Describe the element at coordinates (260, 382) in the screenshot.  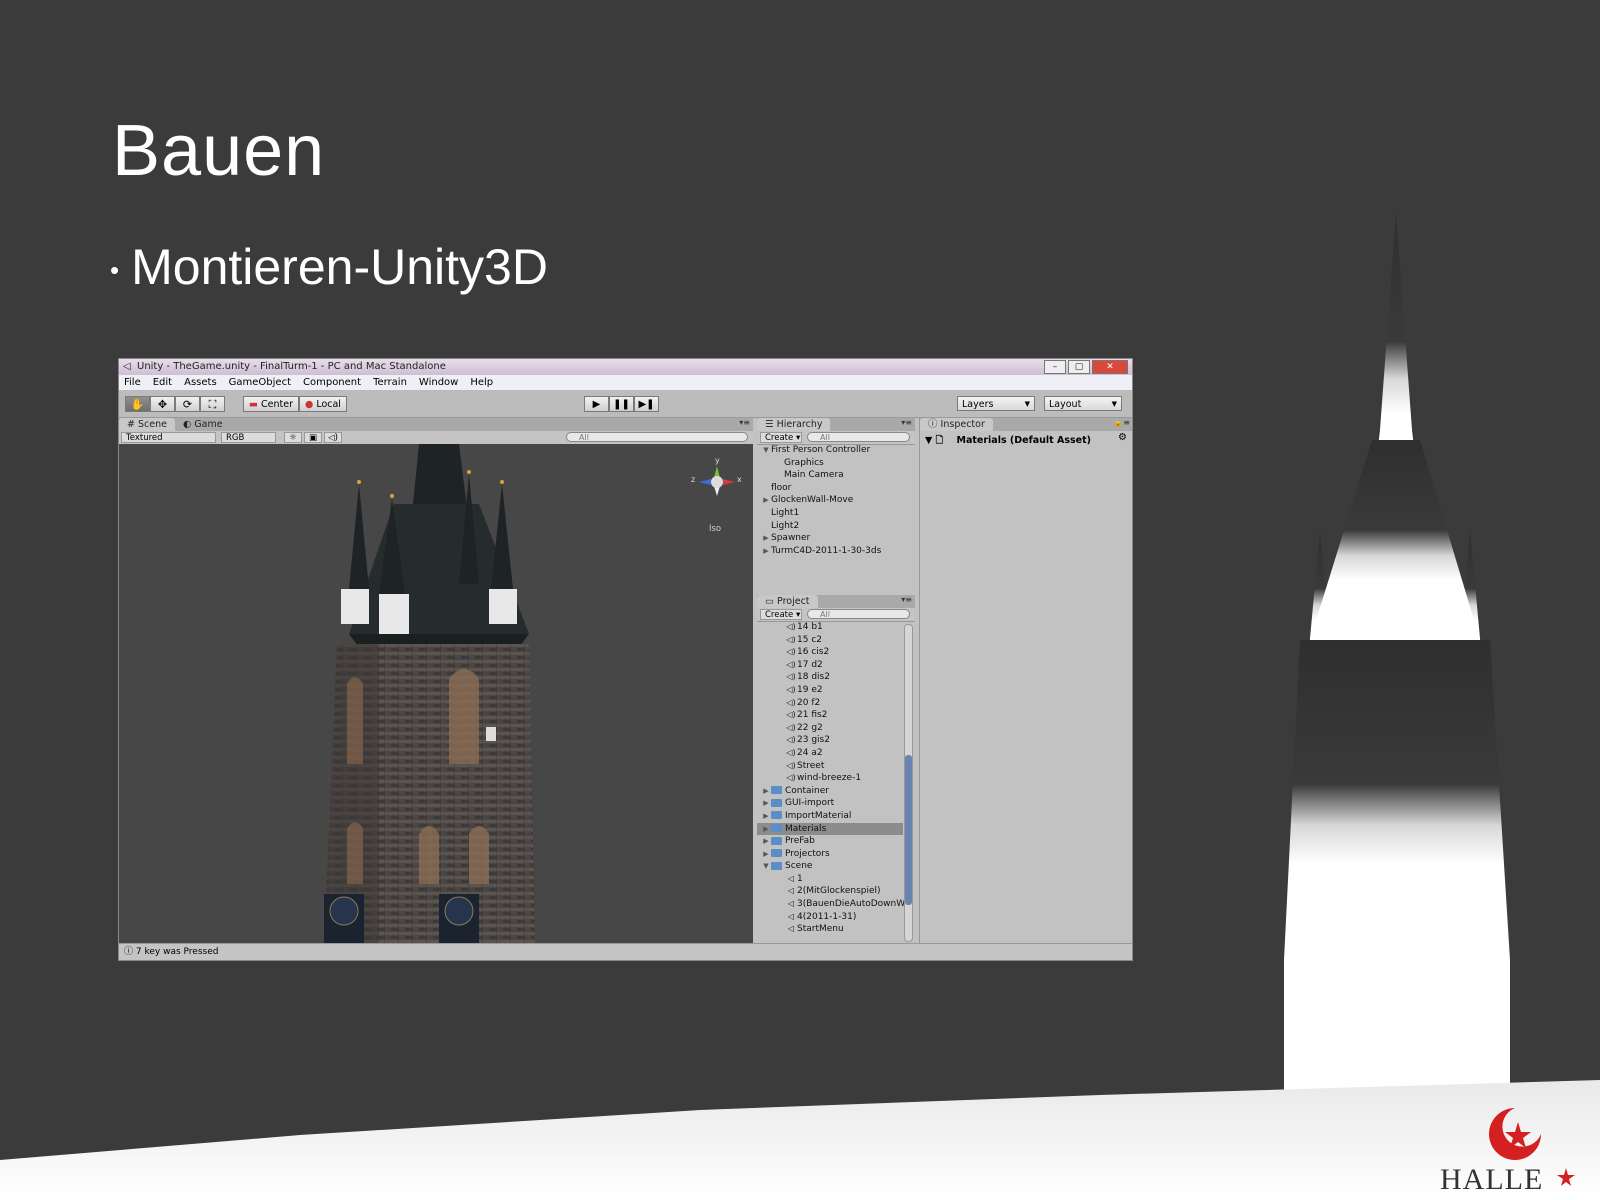
I see `menu-gameobject: GameObject` at that location.